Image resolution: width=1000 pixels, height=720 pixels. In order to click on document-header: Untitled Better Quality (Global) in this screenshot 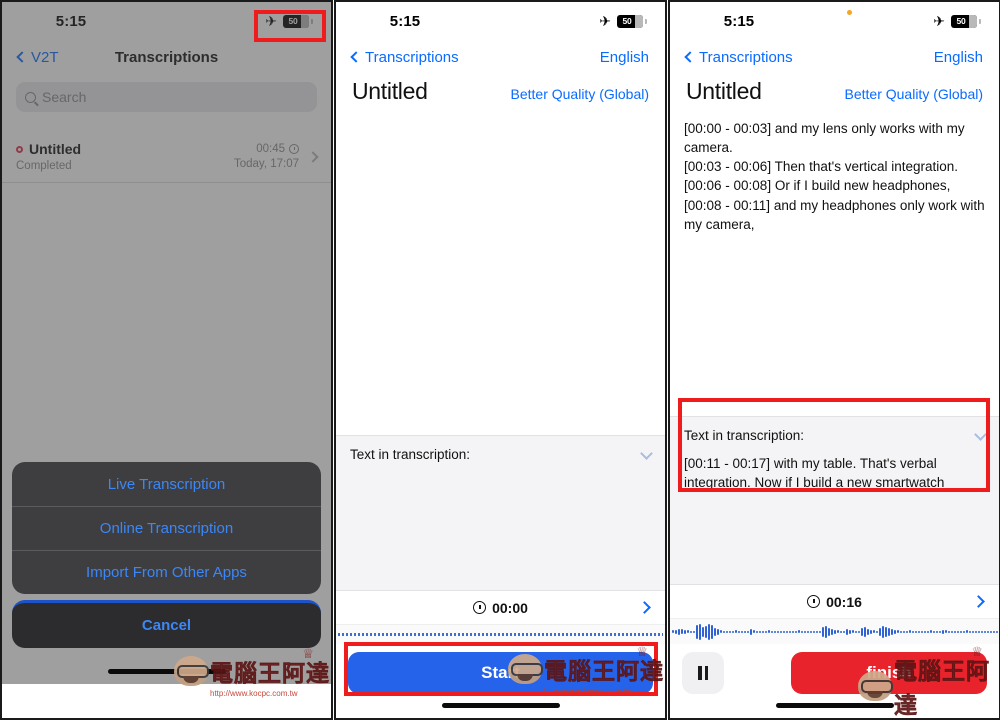, I will do `click(834, 93)`.